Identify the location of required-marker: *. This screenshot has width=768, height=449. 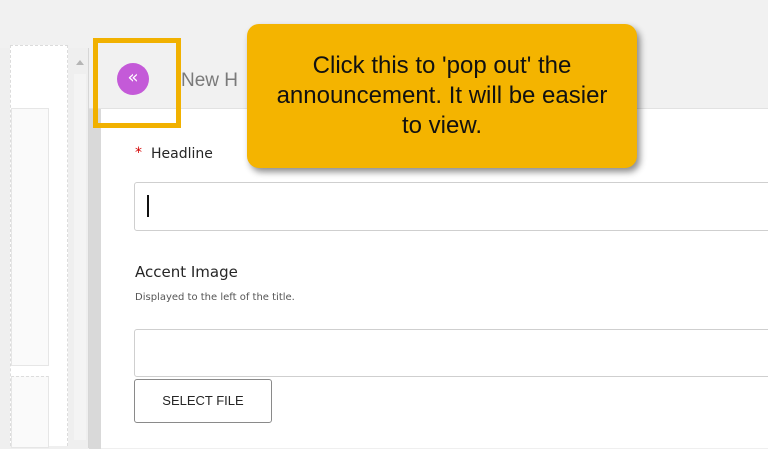
(138, 153).